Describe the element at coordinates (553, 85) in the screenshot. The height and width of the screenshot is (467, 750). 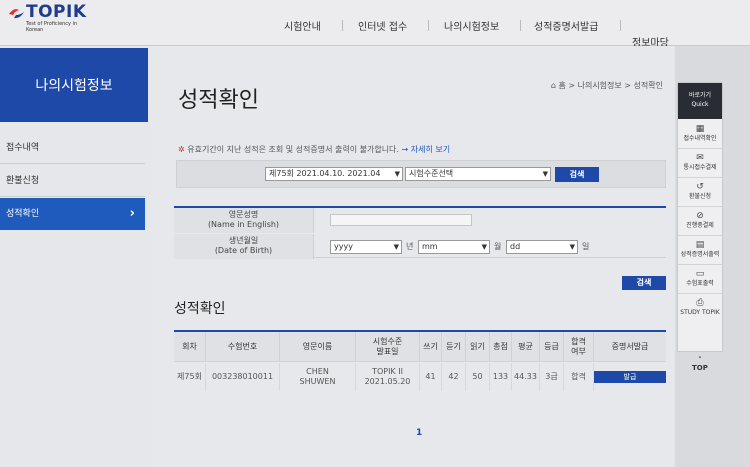
I see `home-icon: ⌂` at that location.